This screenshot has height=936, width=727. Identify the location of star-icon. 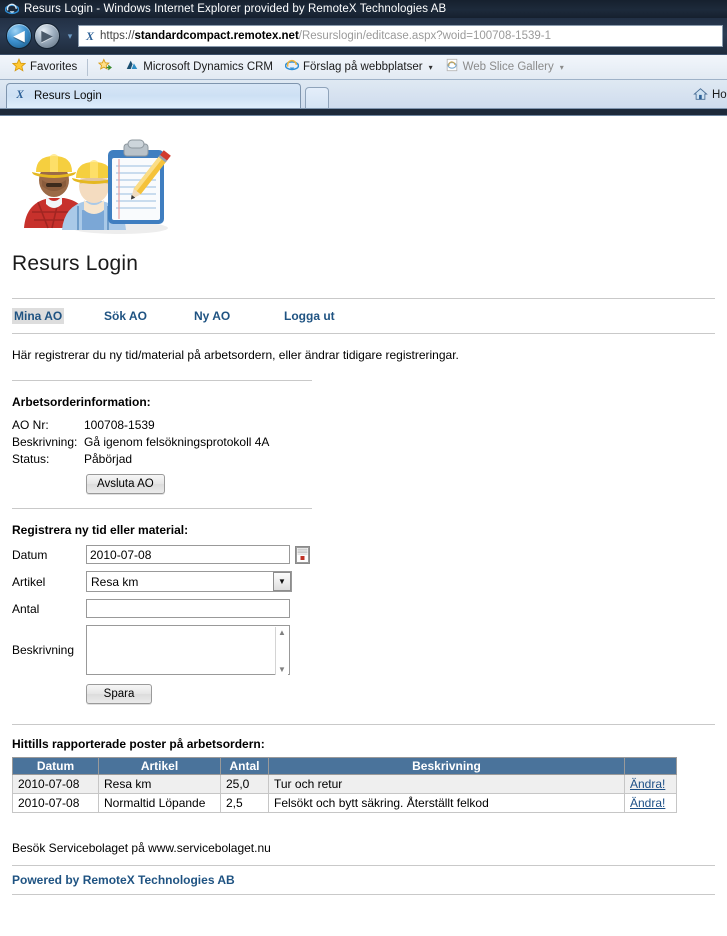
(19, 67).